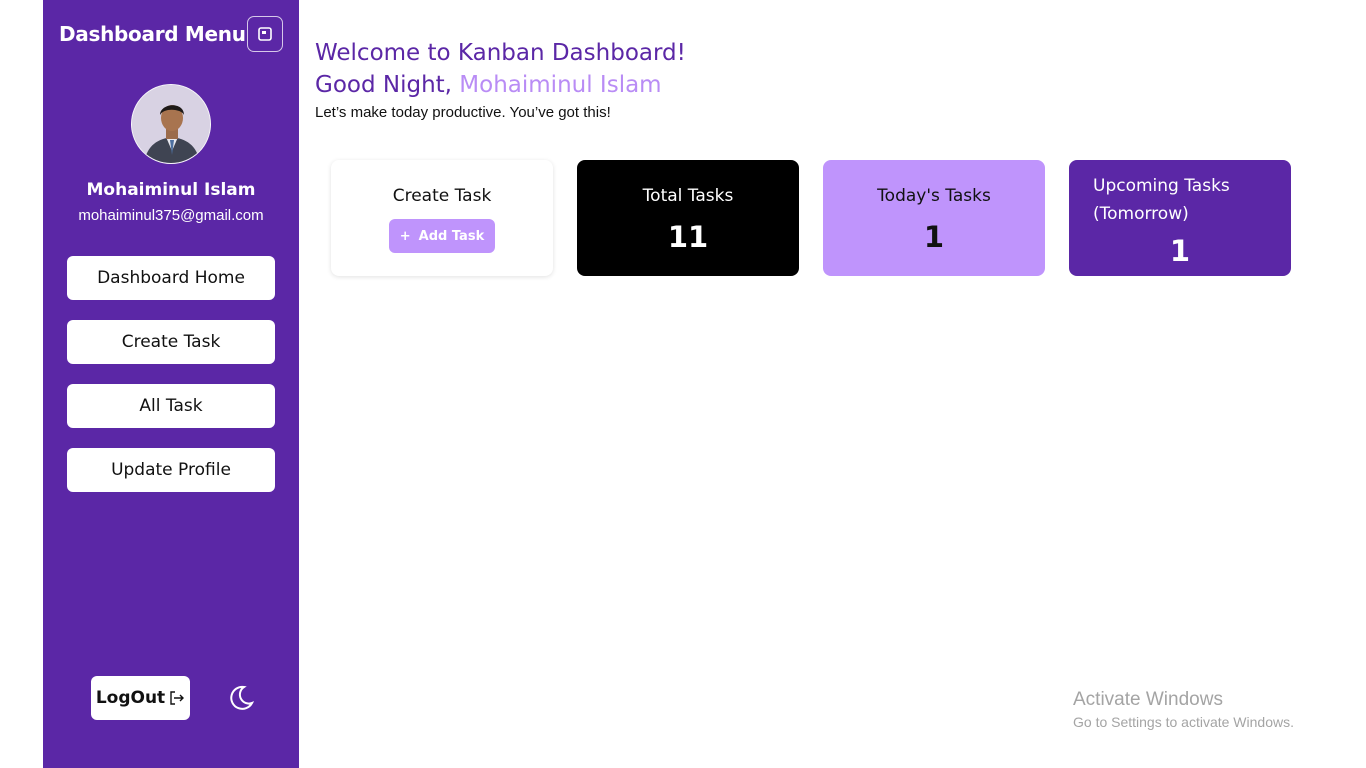 This screenshot has height=768, width=1366. Describe the element at coordinates (688, 218) in the screenshot. I see `total-tasks-card: Total Tasks 11` at that location.